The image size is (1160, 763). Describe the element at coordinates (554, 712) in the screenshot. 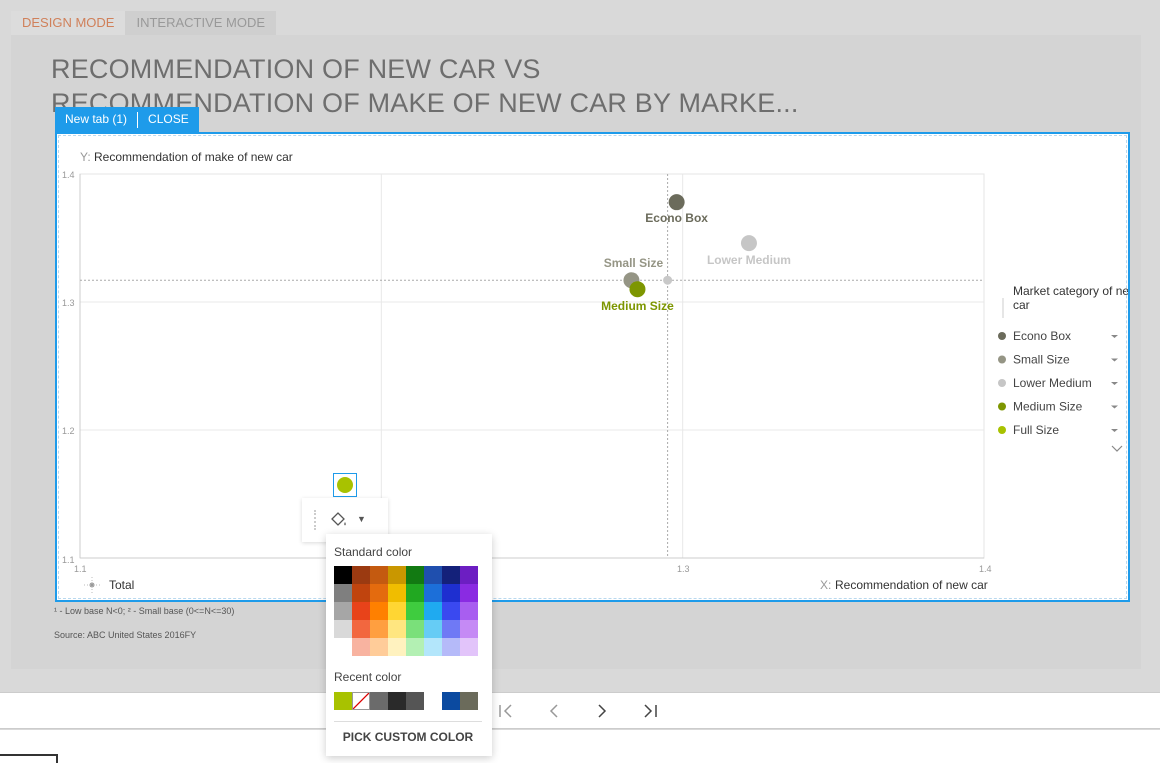

I see `prev-page-icon` at that location.